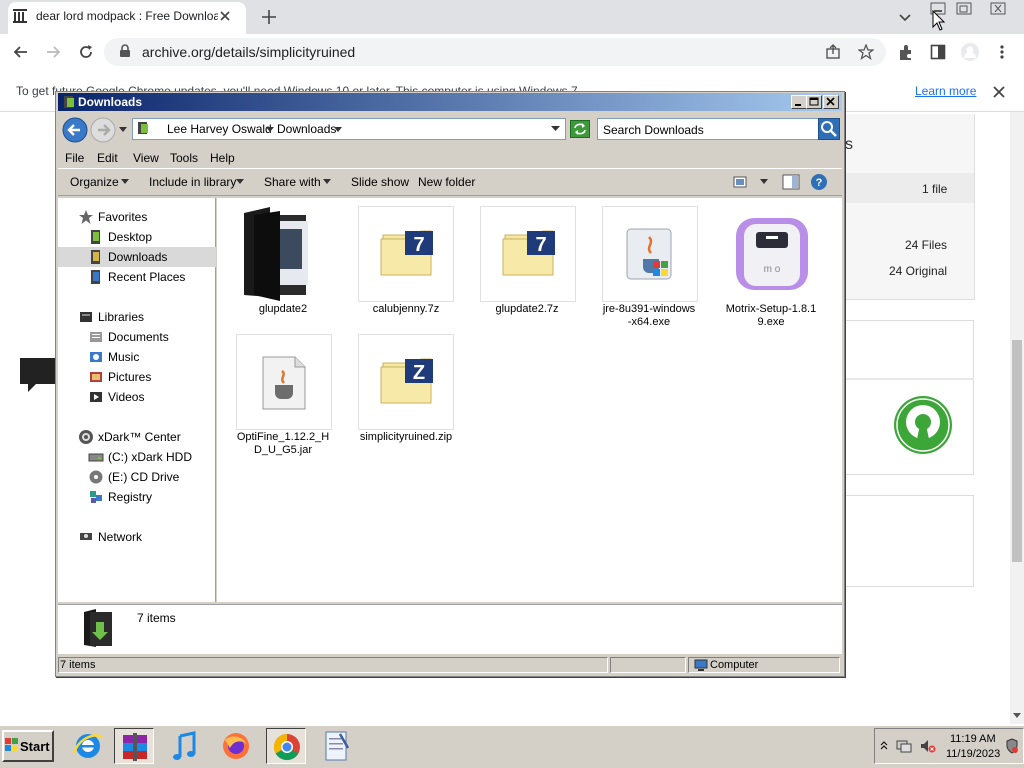  What do you see at coordinates (905, 17) in the screenshot?
I see `tab-search-chevron-icon` at bounding box center [905, 17].